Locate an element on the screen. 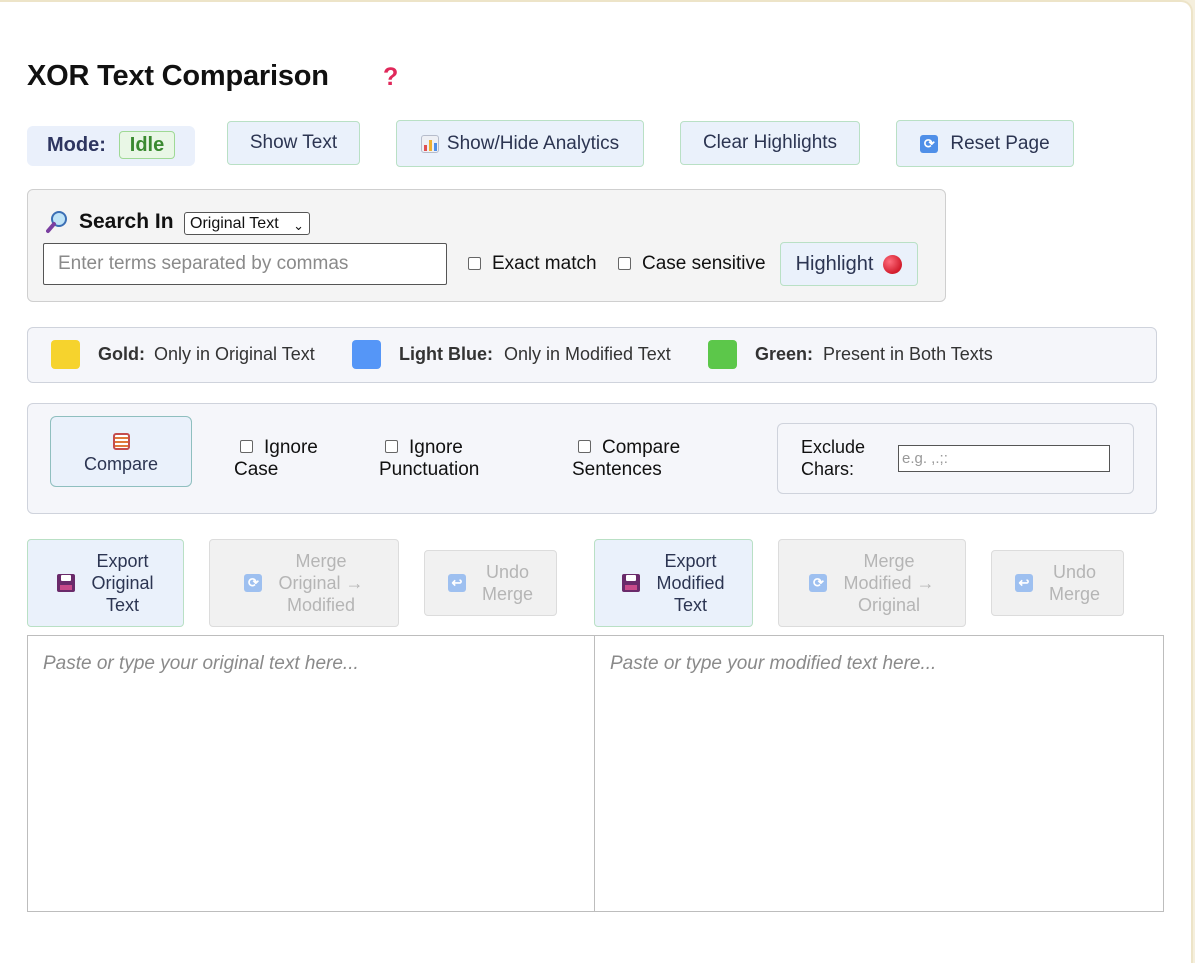 The width and height of the screenshot is (1195, 963). chevron-down-icon: ⌄ is located at coordinates (298, 225).